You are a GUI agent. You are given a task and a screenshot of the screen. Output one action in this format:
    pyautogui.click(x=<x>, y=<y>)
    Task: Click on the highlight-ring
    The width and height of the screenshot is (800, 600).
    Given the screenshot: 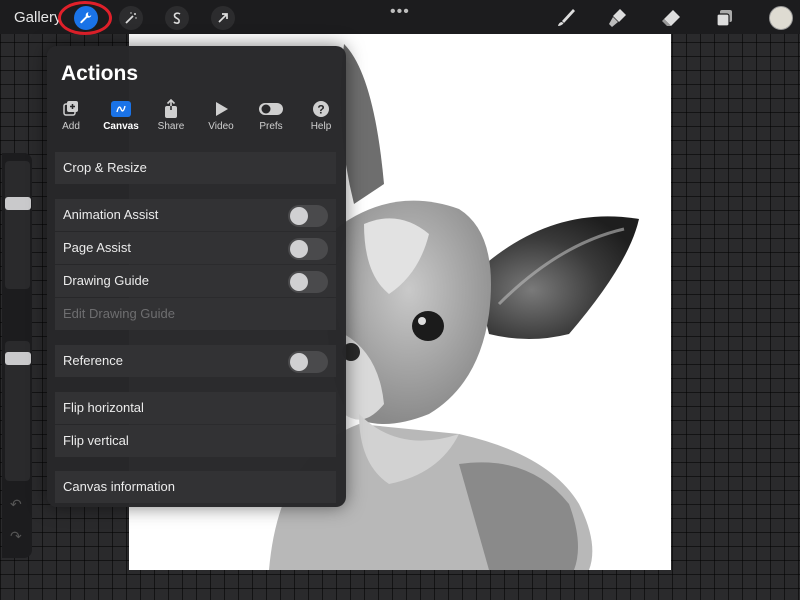 What is the action you would take?
    pyautogui.click(x=85, y=18)
    